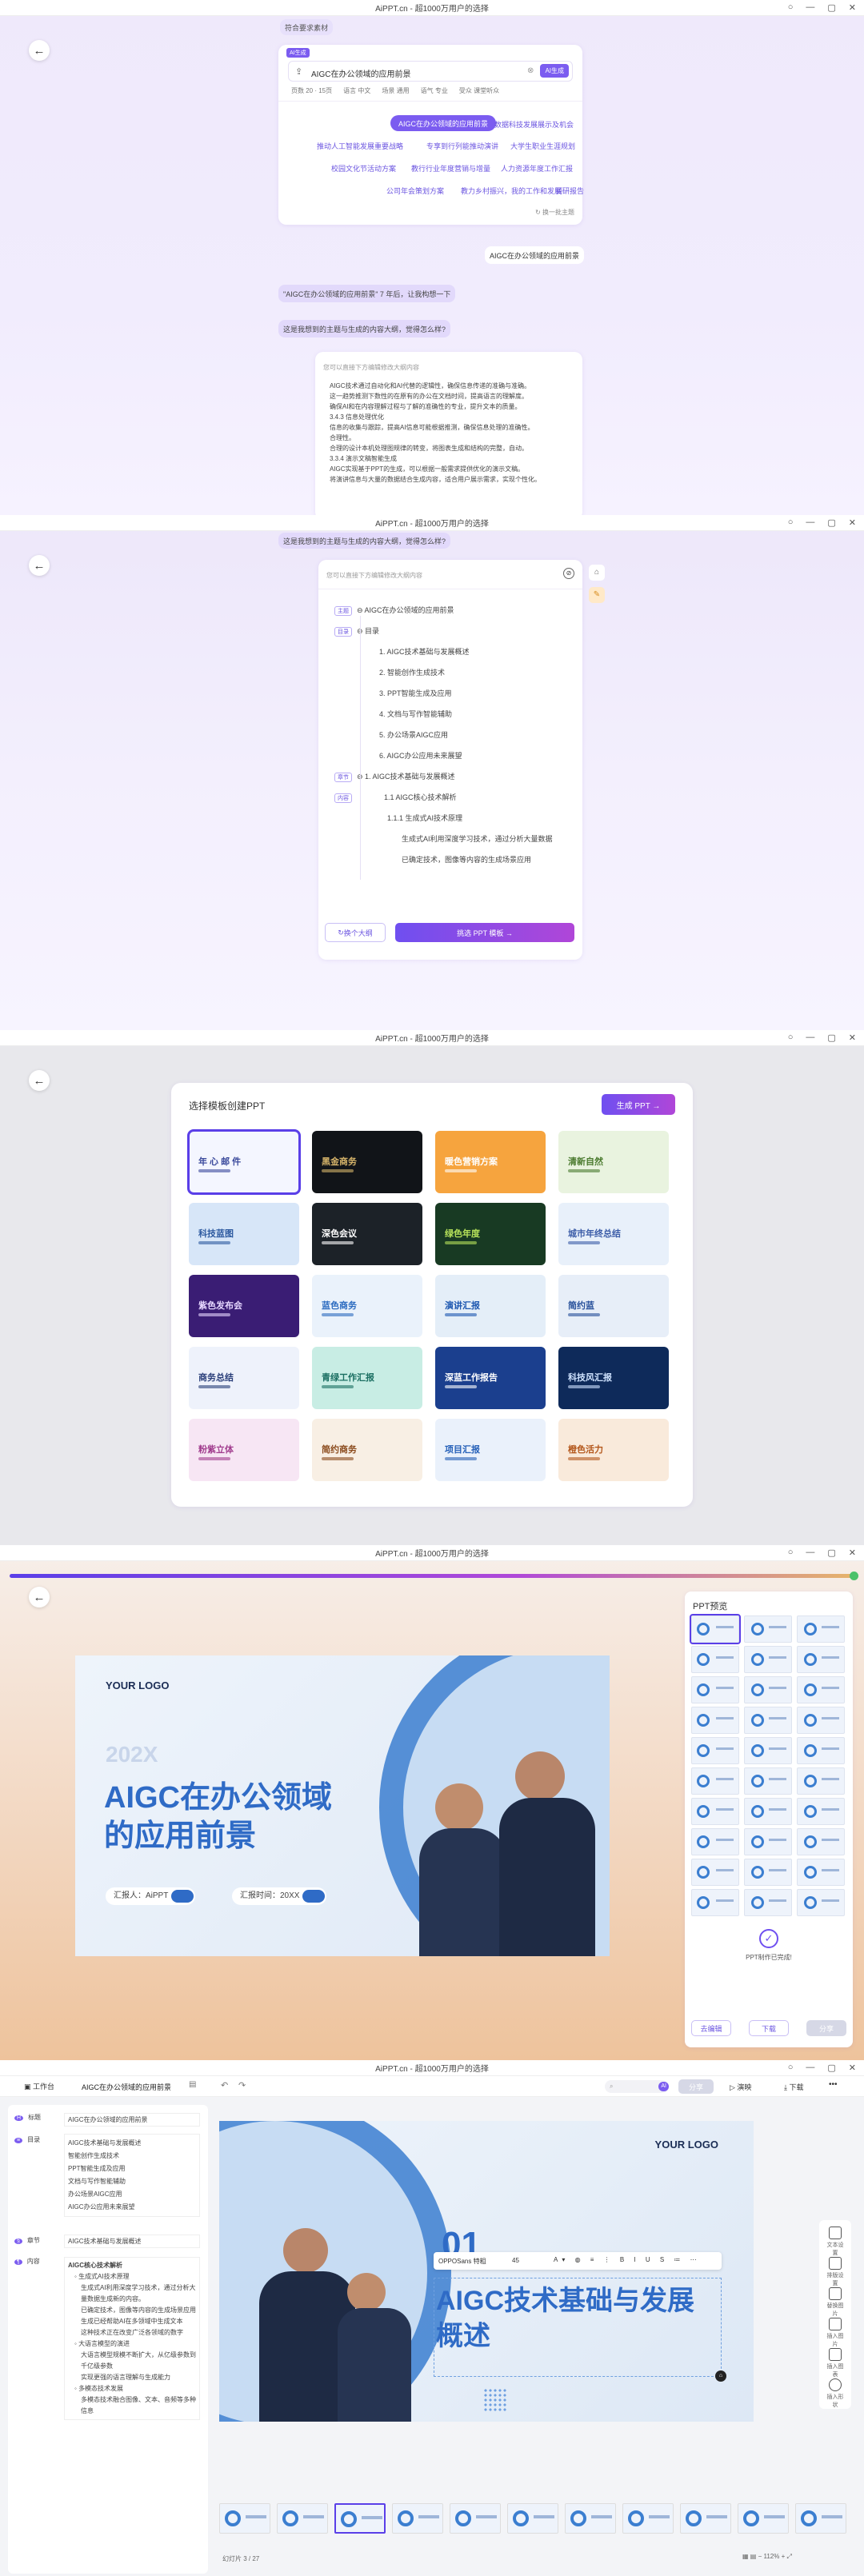  What do you see at coordinates (542, 146) in the screenshot?
I see `suggestion-chip: 大学生职业生涯规划` at bounding box center [542, 146].